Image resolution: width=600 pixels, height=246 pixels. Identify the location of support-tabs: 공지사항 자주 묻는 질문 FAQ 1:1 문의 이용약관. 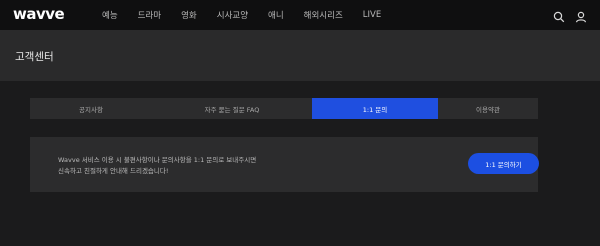
(284, 108).